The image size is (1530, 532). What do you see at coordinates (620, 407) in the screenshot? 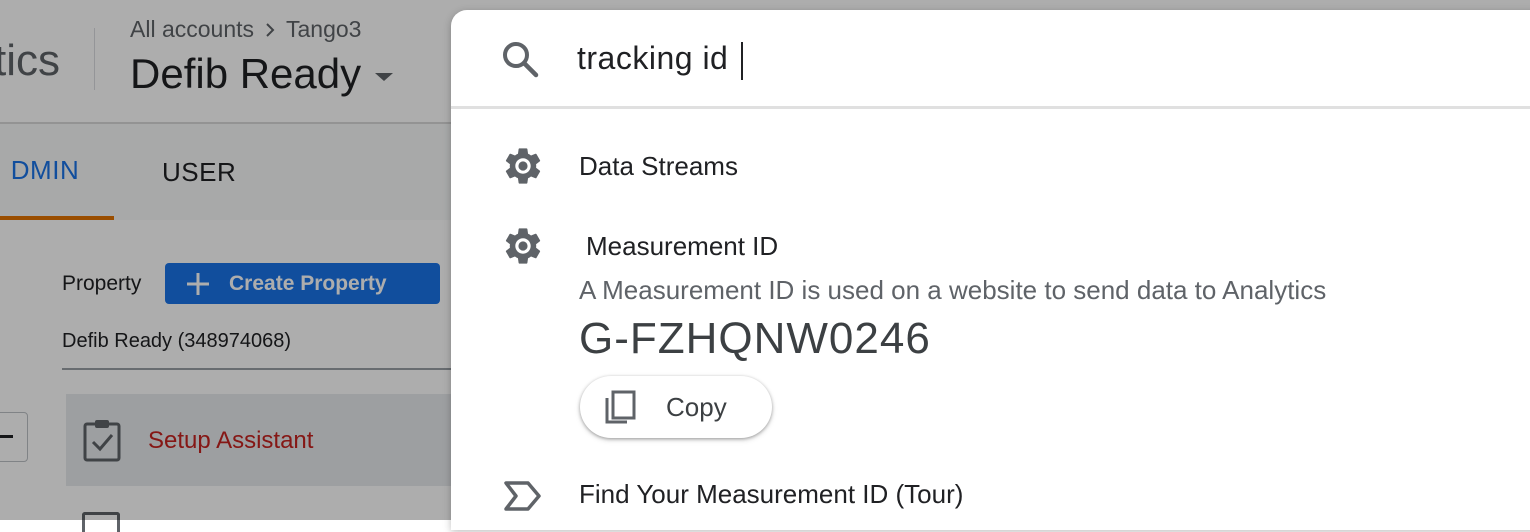
I see `copy-icon` at bounding box center [620, 407].